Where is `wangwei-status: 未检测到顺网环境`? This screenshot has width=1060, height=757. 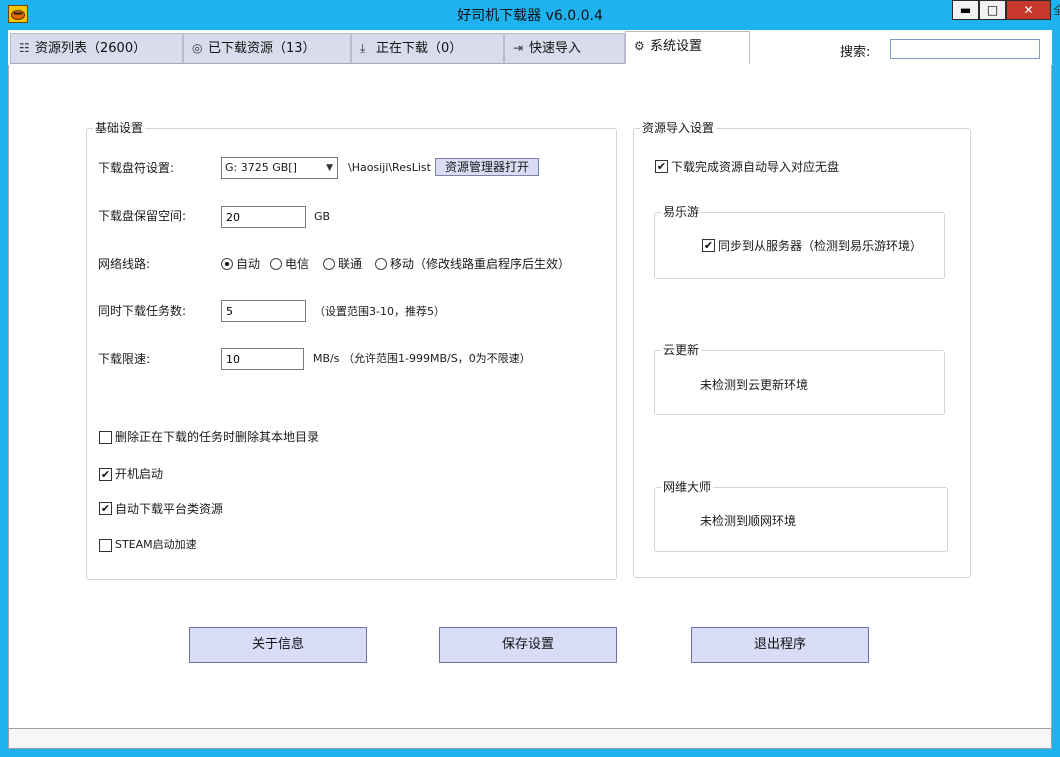
wangwei-status: 未检测到顺网环境 is located at coordinates (748, 521).